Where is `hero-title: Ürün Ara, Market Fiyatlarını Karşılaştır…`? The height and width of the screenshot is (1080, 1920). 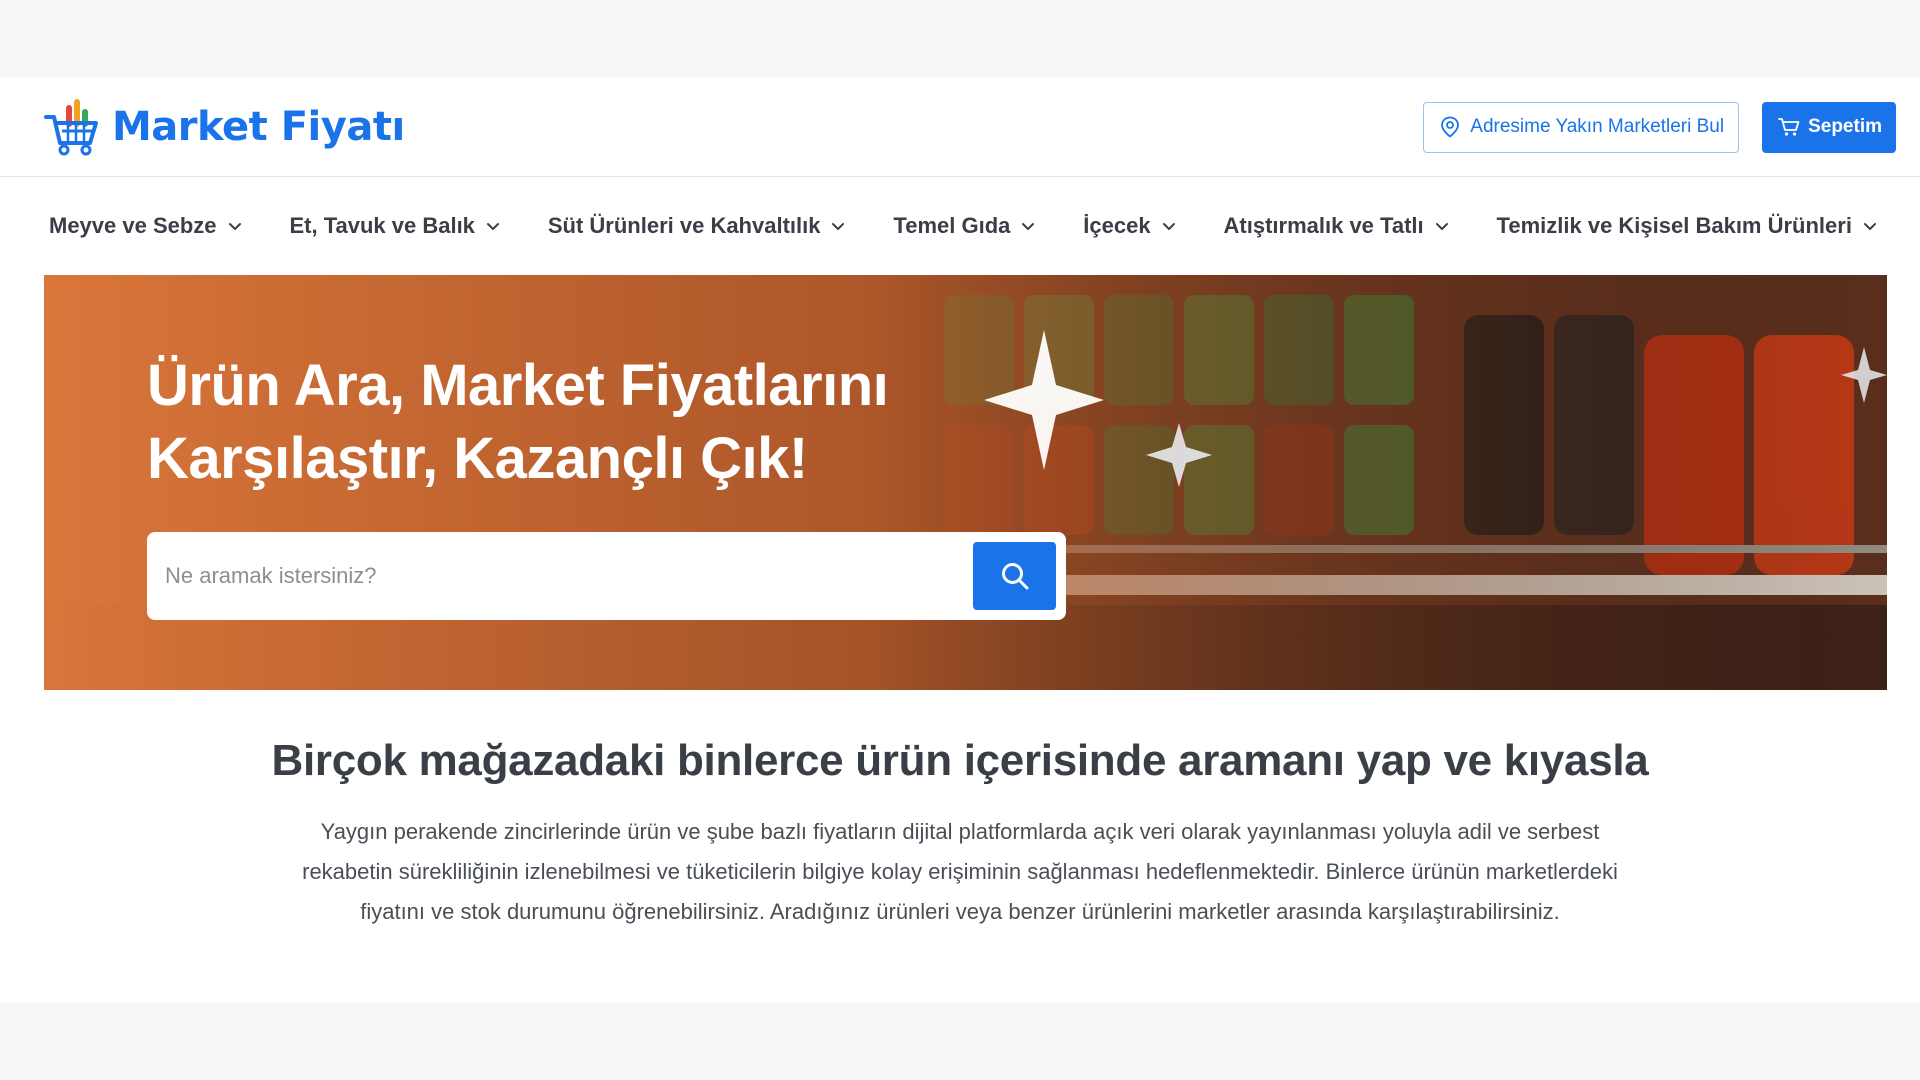 hero-title: Ürün Ara, Market Fiyatlarını Karşılaştır… is located at coordinates (557, 422).